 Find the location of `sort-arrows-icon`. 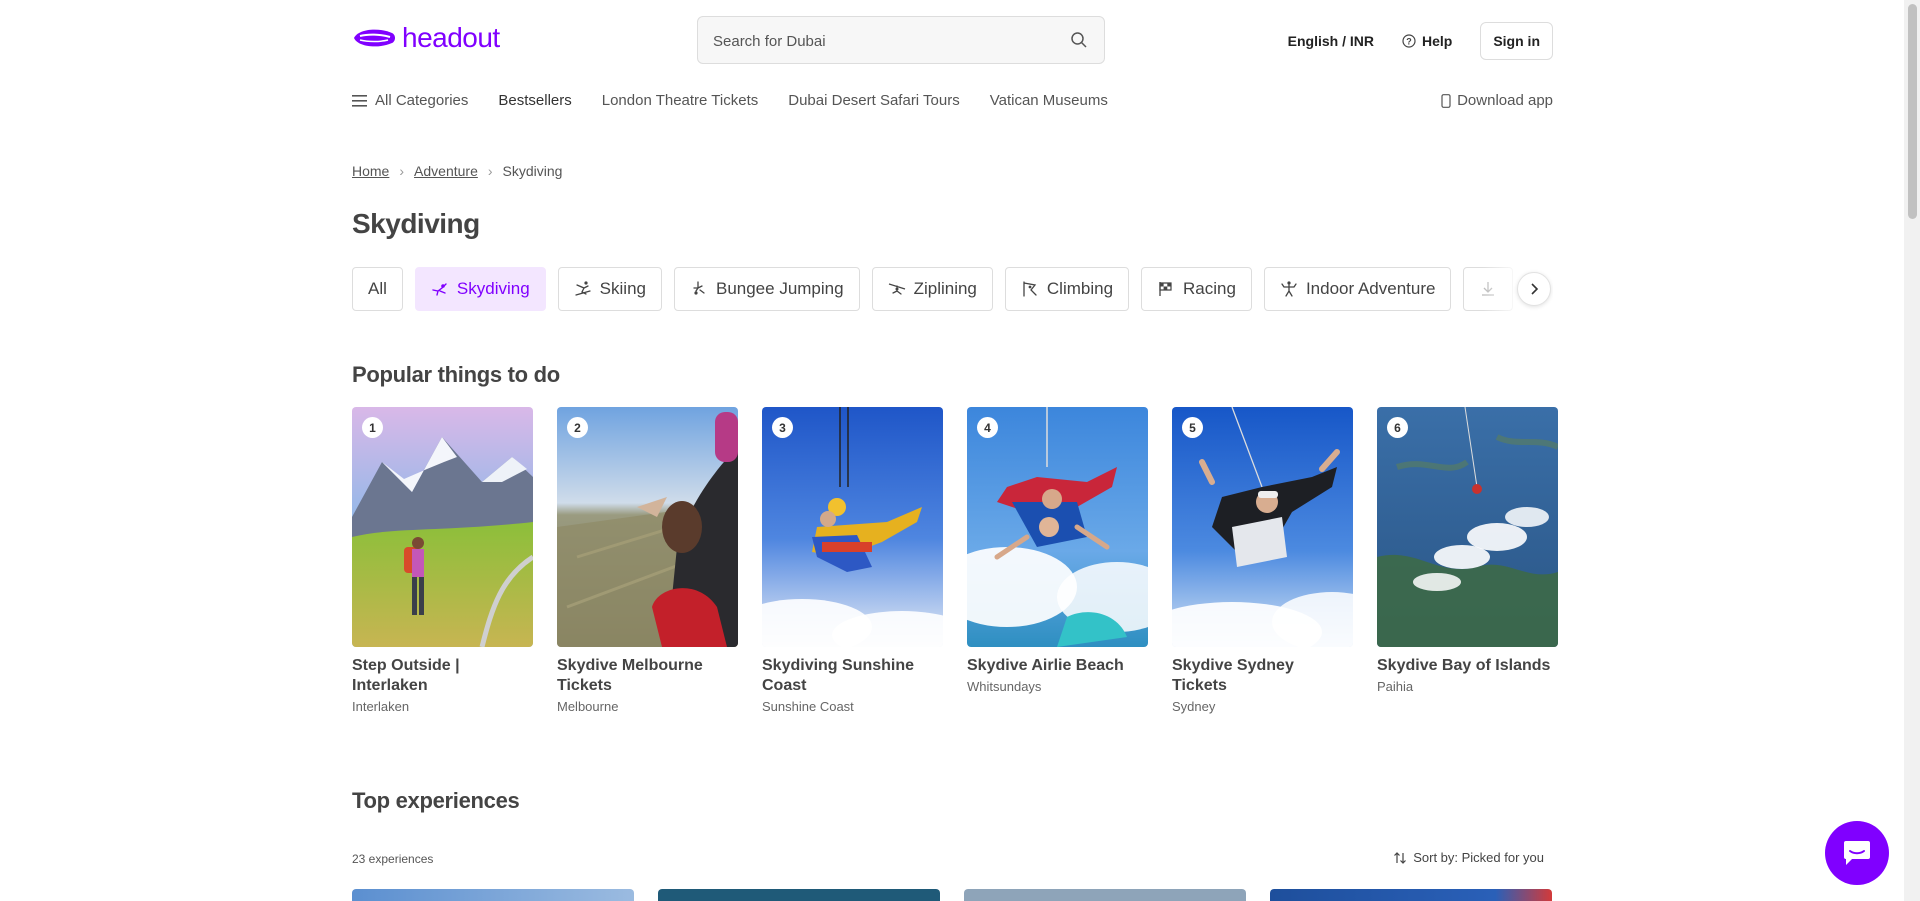

sort-arrows-icon is located at coordinates (1400, 857).